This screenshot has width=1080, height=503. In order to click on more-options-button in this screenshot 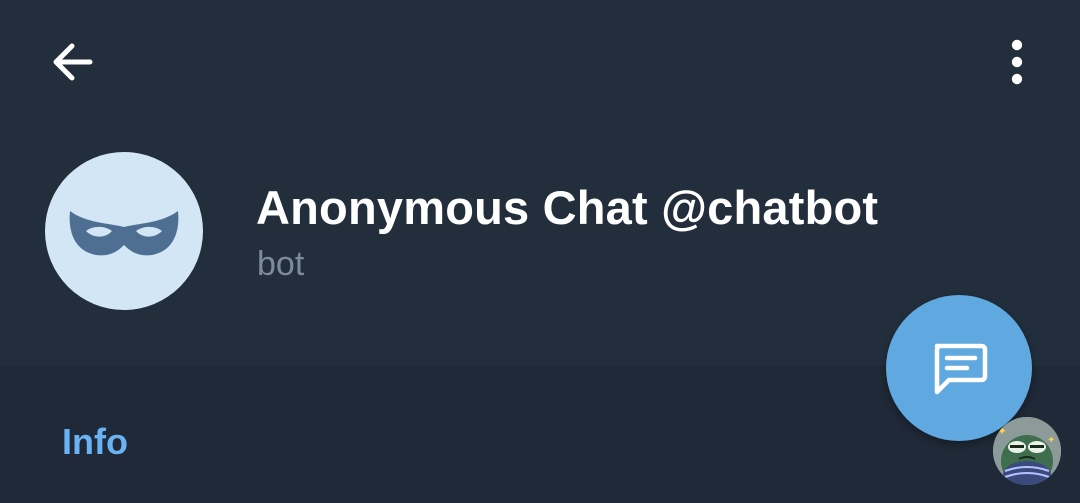, I will do `click(1017, 62)`.